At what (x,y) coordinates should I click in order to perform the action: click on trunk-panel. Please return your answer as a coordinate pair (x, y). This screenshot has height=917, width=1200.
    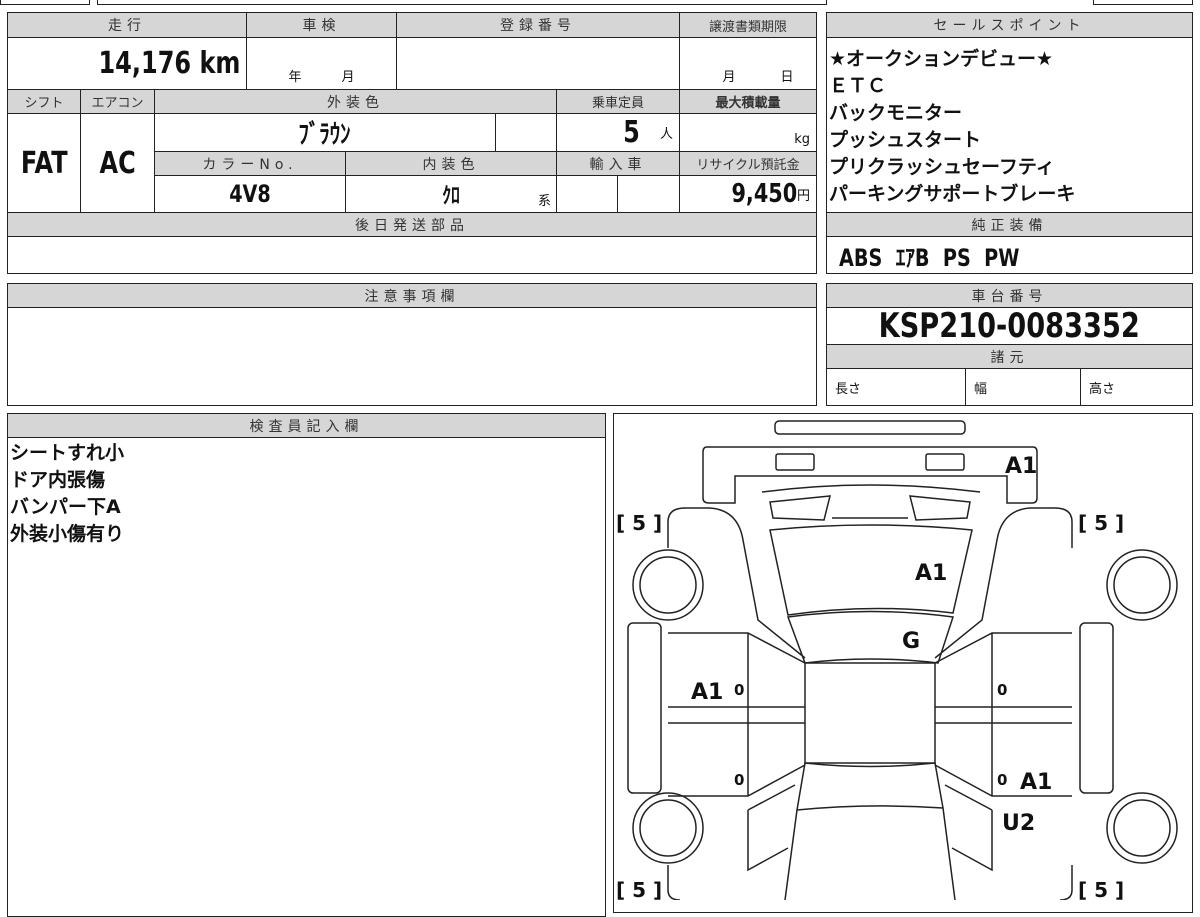
    Looking at the image, I should click on (870, 831).